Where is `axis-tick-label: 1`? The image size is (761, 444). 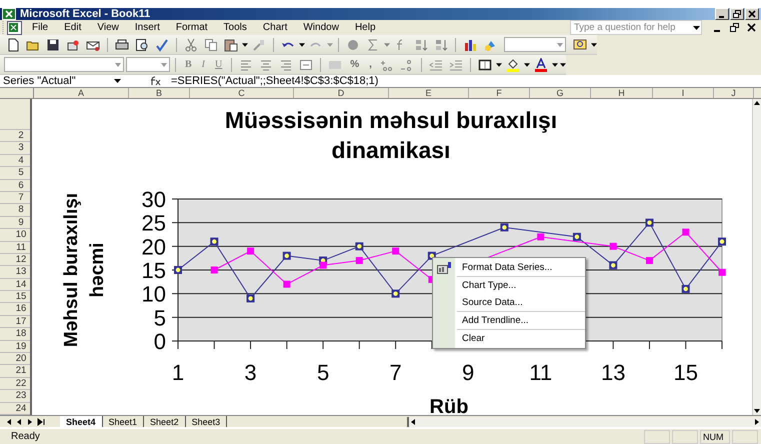
axis-tick-label: 1 is located at coordinates (178, 372).